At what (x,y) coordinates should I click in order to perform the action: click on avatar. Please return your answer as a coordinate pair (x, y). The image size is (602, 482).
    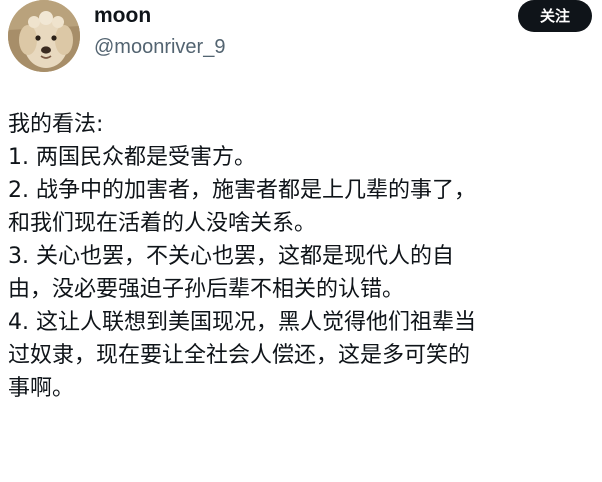
    Looking at the image, I should click on (44, 36).